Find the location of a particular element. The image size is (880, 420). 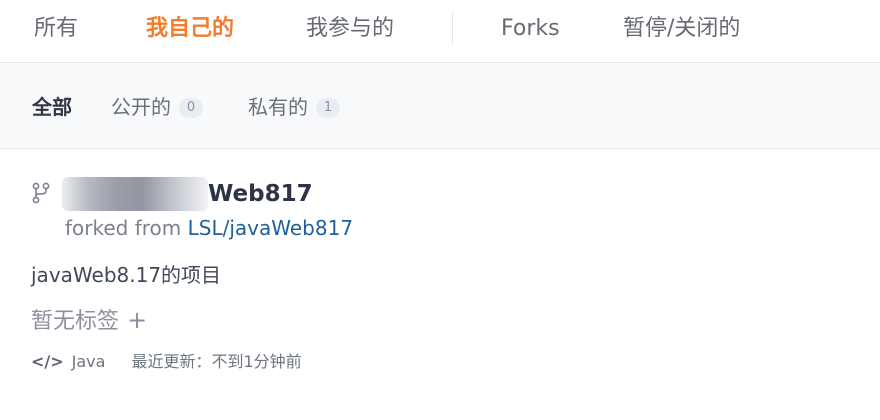

add-tag-button: + is located at coordinates (137, 320).